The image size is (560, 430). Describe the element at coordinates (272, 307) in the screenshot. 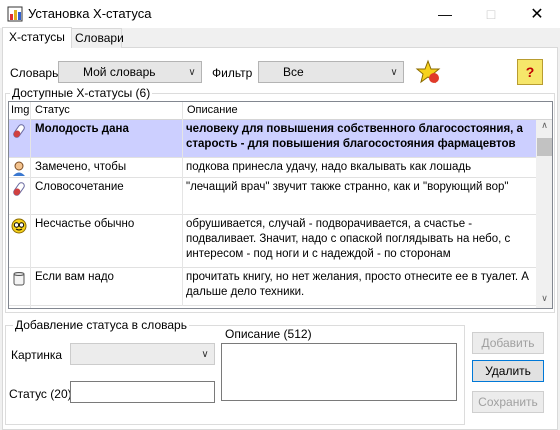

I see `table-row` at that location.